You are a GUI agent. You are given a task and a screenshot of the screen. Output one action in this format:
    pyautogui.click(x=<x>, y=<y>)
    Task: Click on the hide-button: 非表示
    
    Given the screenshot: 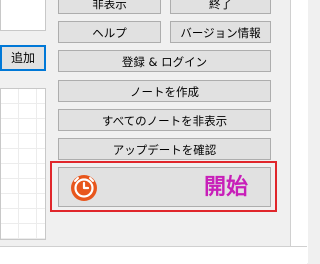 What is the action you would take?
    pyautogui.click(x=109, y=7)
    